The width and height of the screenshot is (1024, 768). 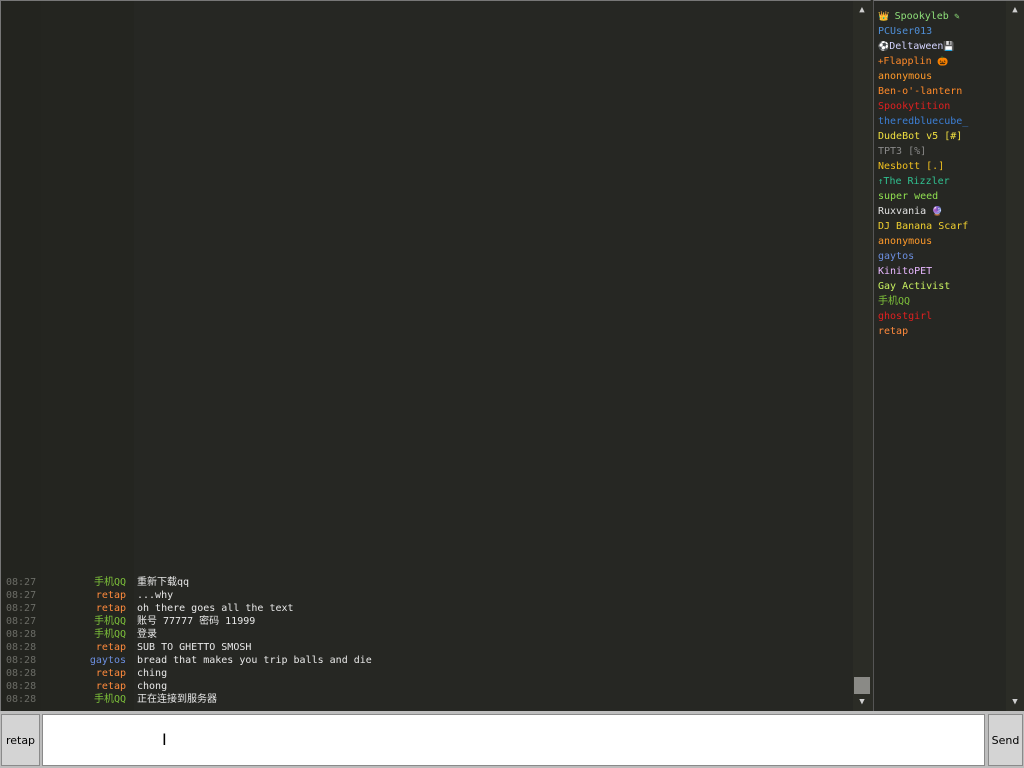 What do you see at coordinates (194, 647) in the screenshot?
I see `message-text: SUB TO GHETTO SMOSH` at bounding box center [194, 647].